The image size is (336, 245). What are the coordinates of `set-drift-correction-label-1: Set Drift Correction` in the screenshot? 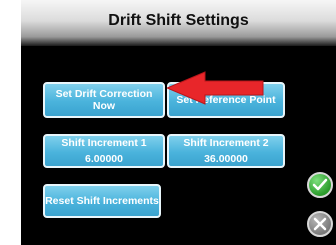 It's located at (104, 94).